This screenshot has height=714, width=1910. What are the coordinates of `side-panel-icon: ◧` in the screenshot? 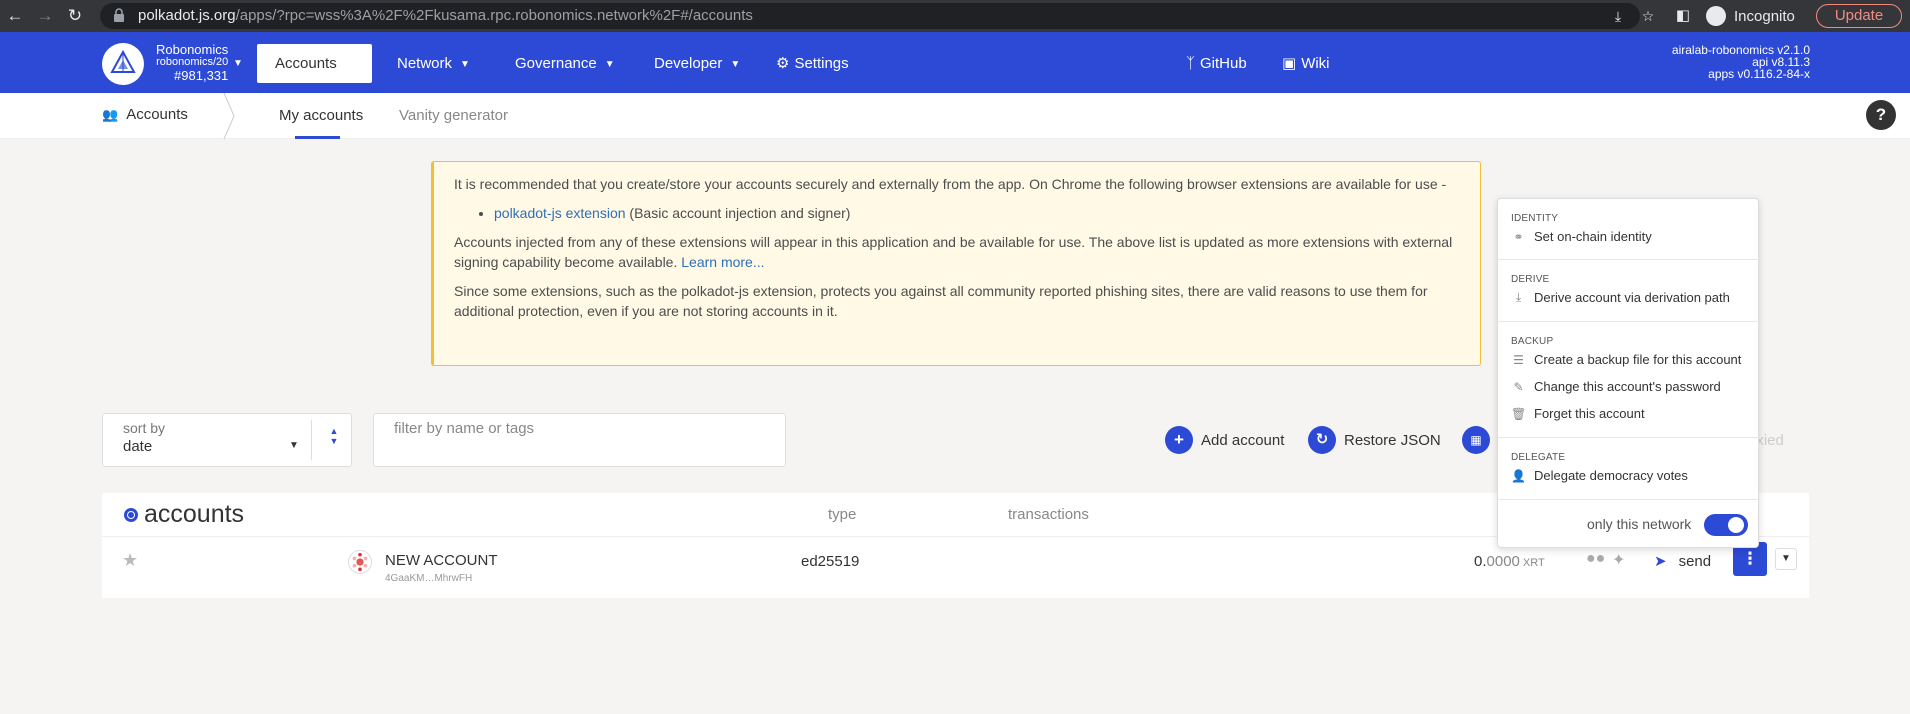 It's located at (1683, 16).